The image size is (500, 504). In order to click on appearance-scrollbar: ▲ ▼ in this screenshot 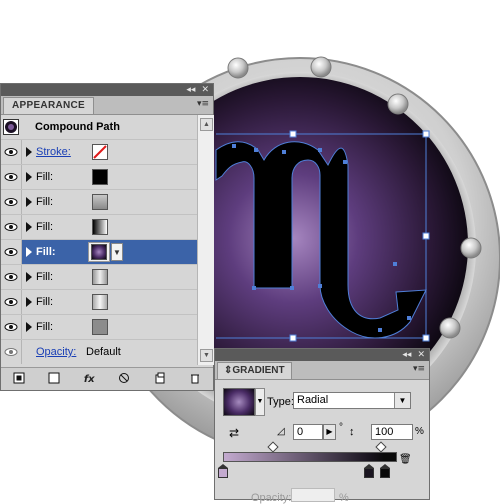, I will do `click(205, 240)`.